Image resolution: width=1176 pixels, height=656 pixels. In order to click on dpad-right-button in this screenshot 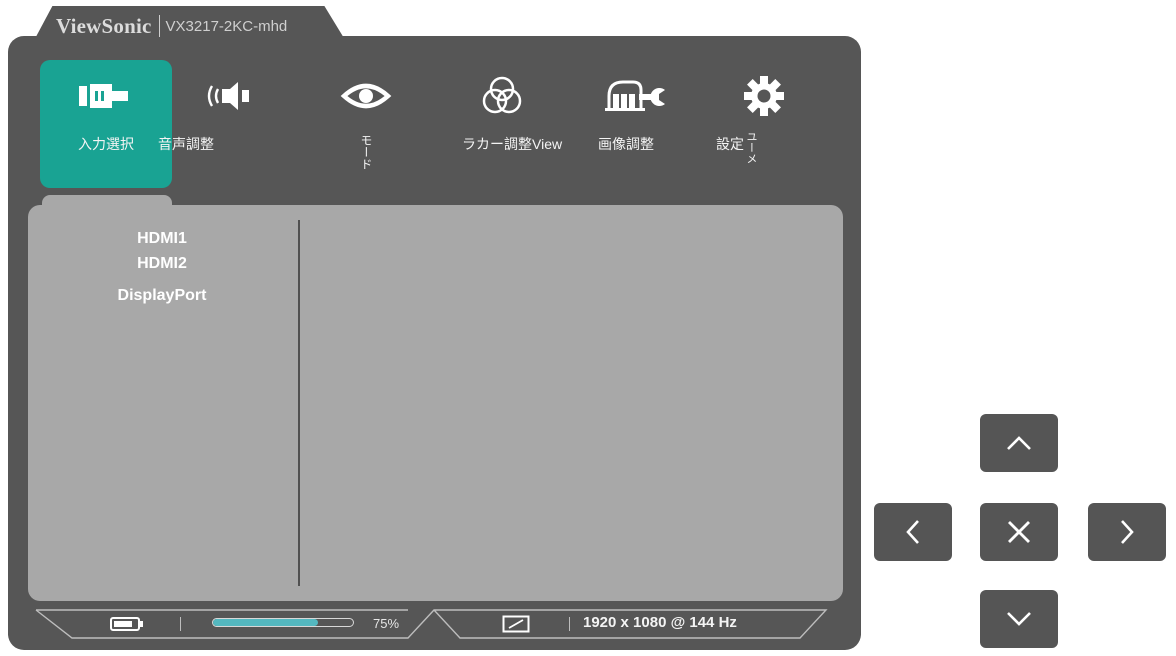, I will do `click(1127, 532)`.